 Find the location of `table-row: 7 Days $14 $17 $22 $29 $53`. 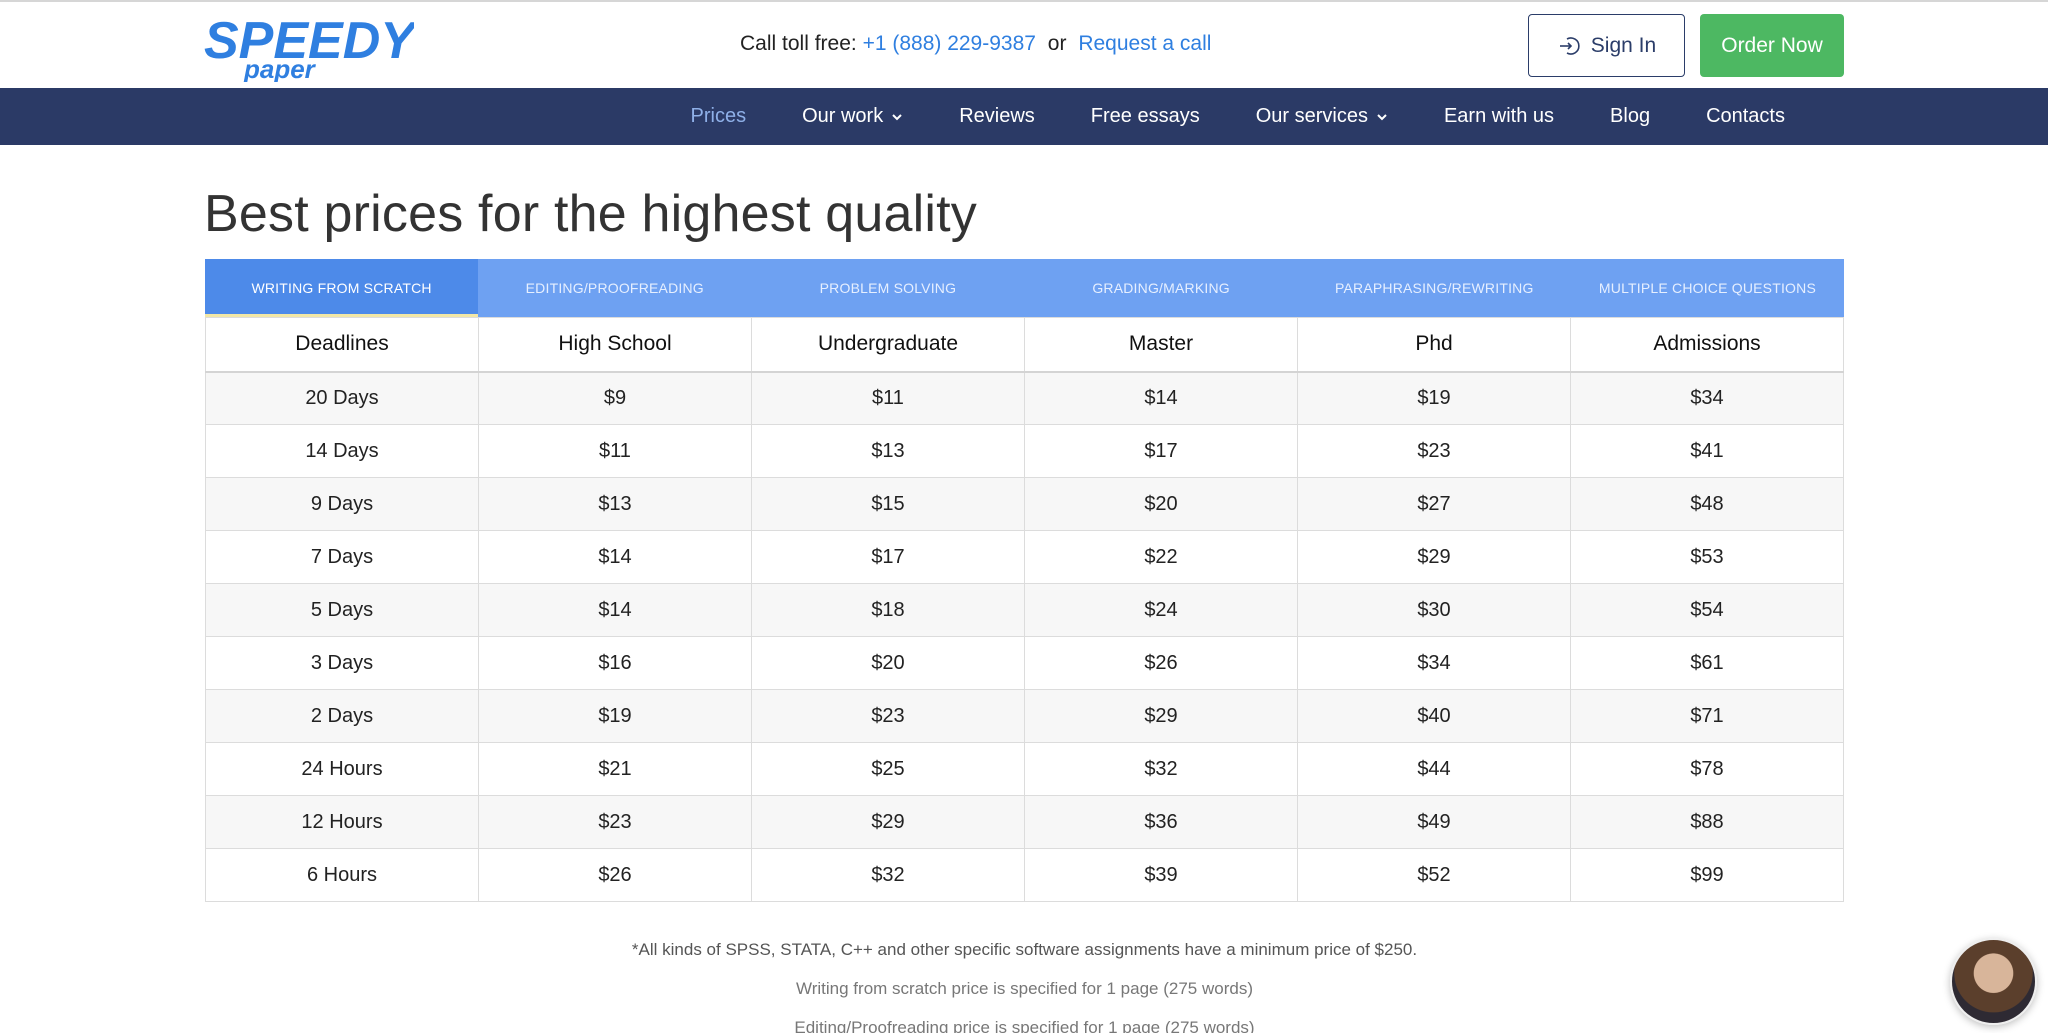

table-row: 7 Days $14 $17 $22 $29 $53 is located at coordinates (1024, 557).